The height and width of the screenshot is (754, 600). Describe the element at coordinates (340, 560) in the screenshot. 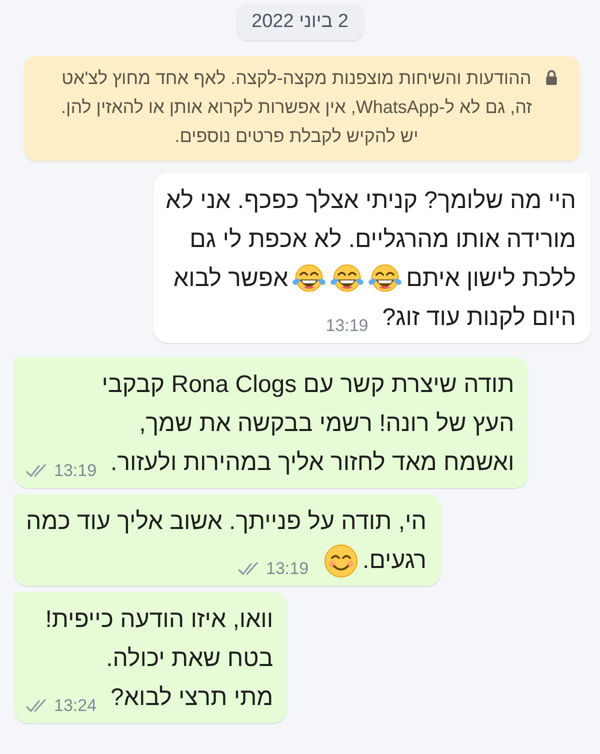

I see `smiling-face-icon` at that location.